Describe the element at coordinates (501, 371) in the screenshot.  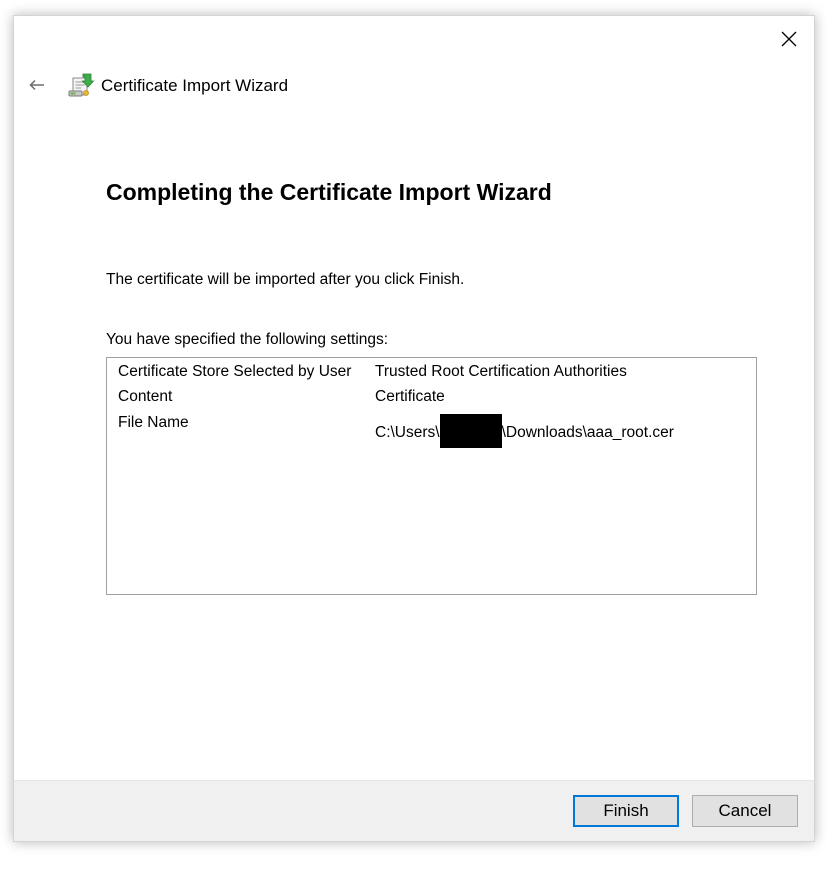
I see `settings-value: Trusted Root Certification Authorities` at that location.